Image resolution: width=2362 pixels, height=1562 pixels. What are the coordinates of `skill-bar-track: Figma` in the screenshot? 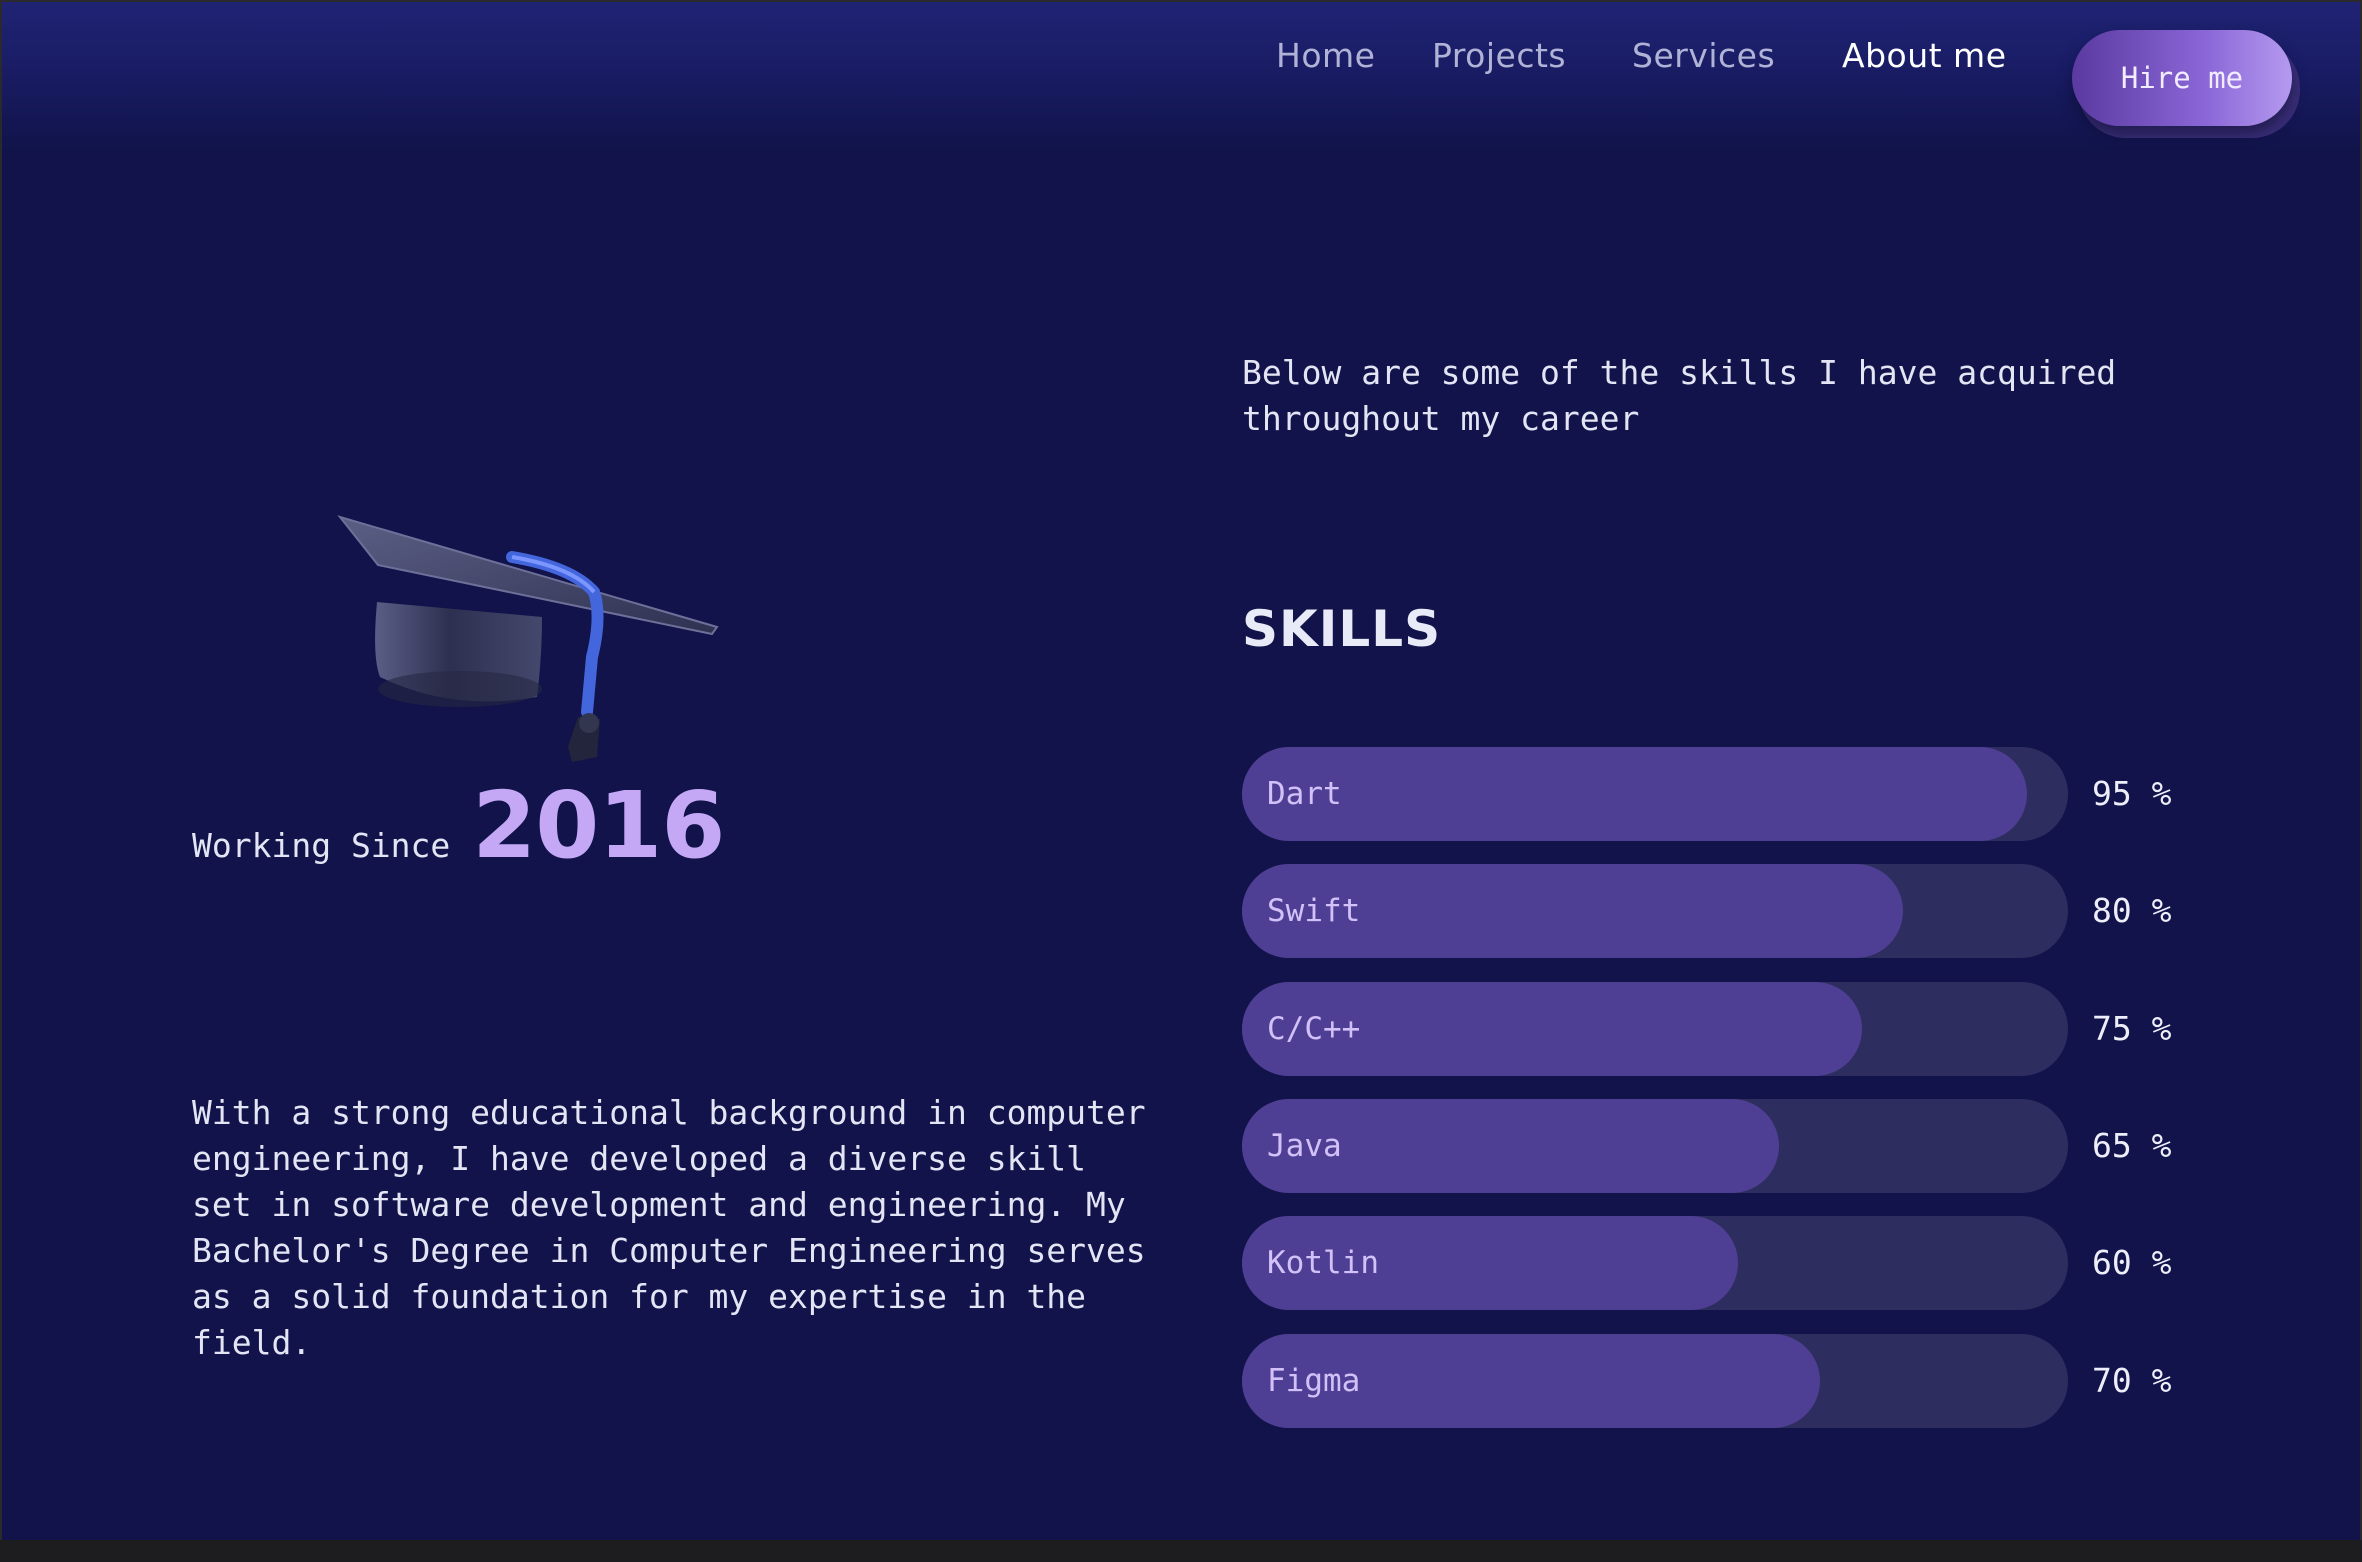 It's located at (1655, 1381).